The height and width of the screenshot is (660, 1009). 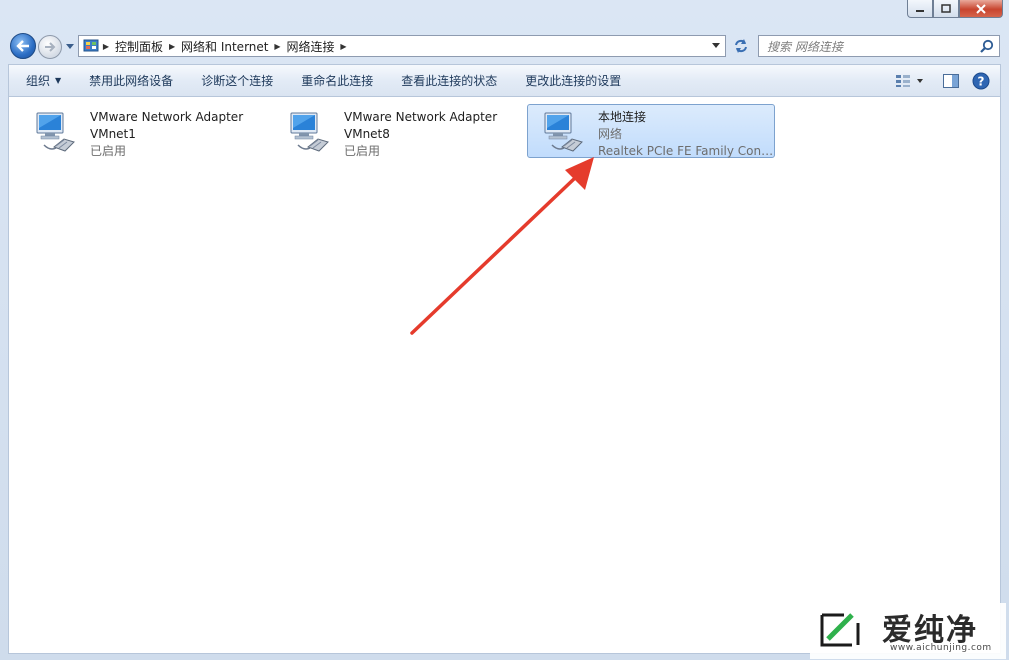 I want to click on search-box, so click(x=879, y=46).